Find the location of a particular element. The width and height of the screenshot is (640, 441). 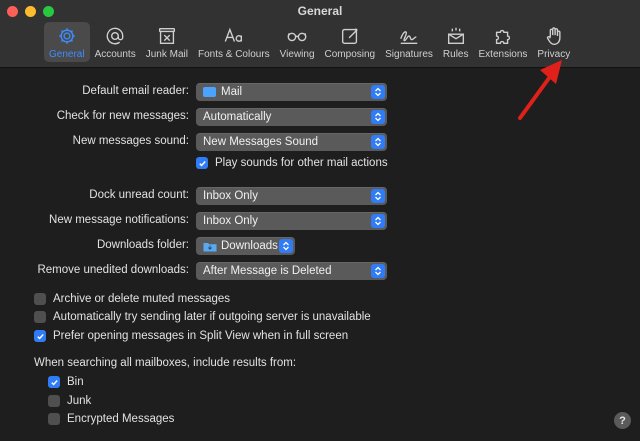

mail-app-icon is located at coordinates (209, 92).